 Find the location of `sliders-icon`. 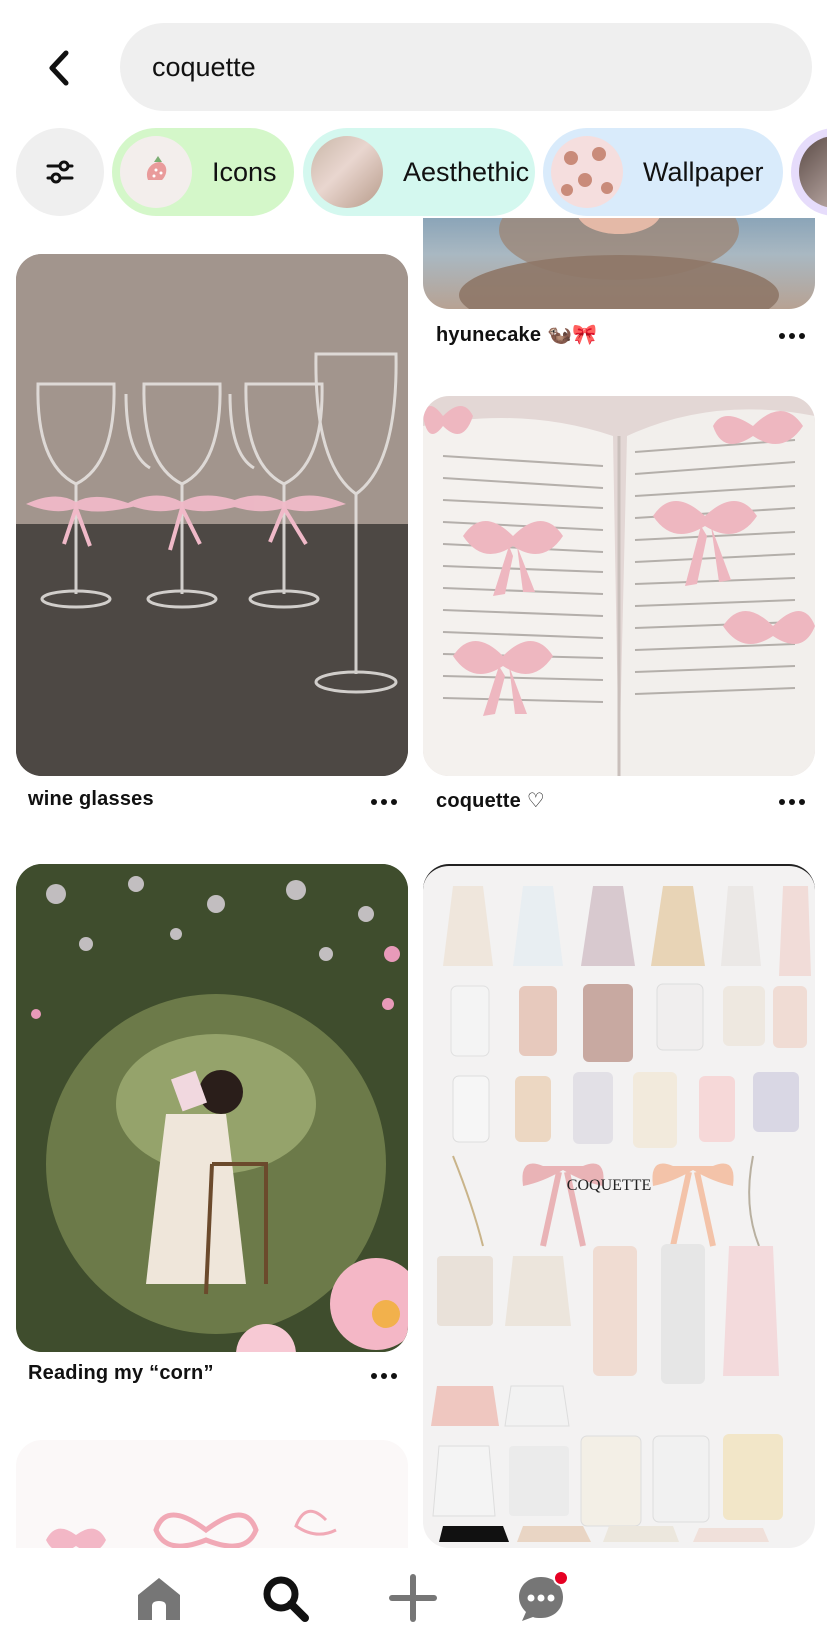

sliders-icon is located at coordinates (60, 172).